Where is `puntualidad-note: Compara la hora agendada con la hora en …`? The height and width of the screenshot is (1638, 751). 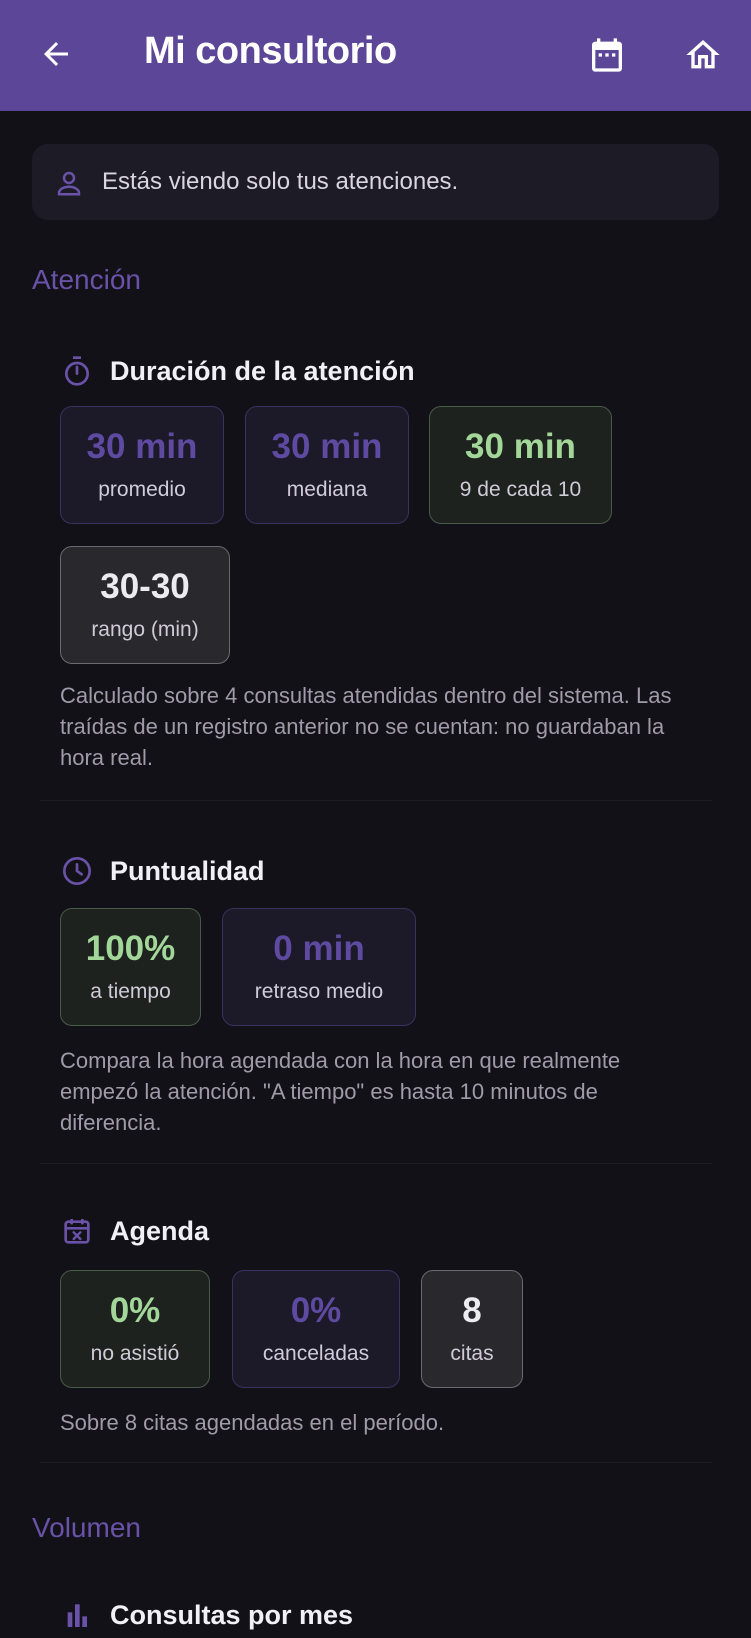 puntualidad-note: Compara la hora agendada con la hora en … is located at coordinates (340, 1091).